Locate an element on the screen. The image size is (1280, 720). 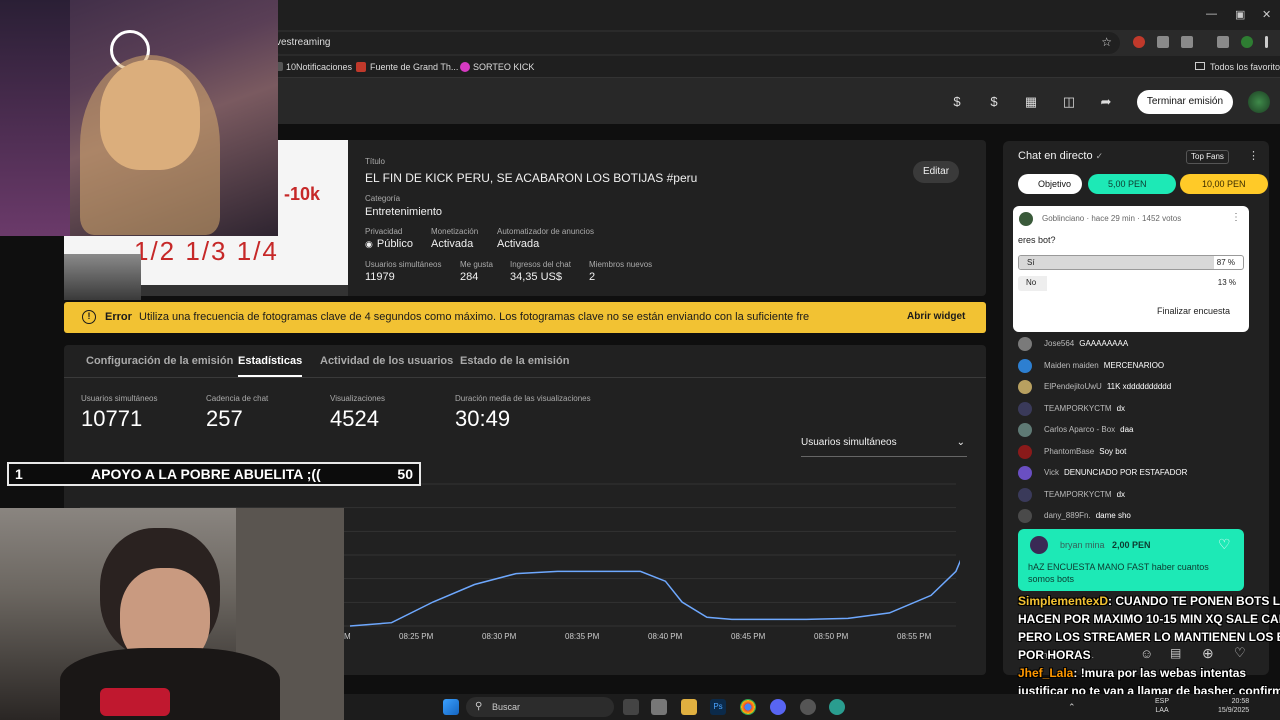
poll-option-pct: 87 % is located at coordinates (1225, 262).